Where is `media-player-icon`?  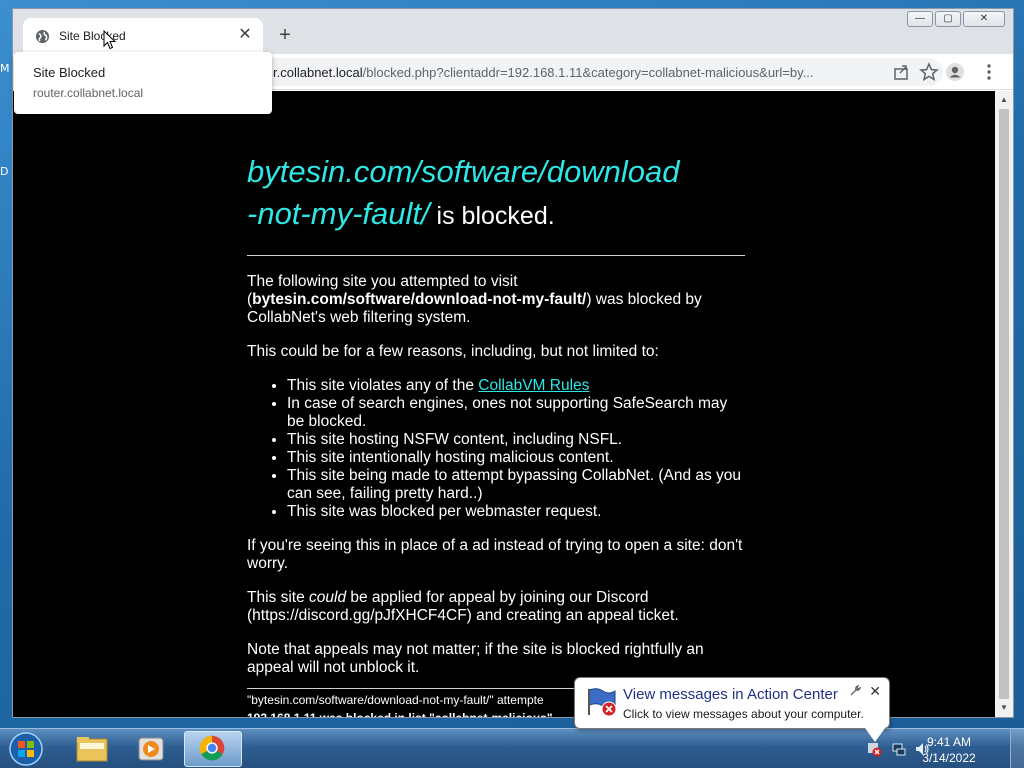 media-player-icon is located at coordinates (151, 749).